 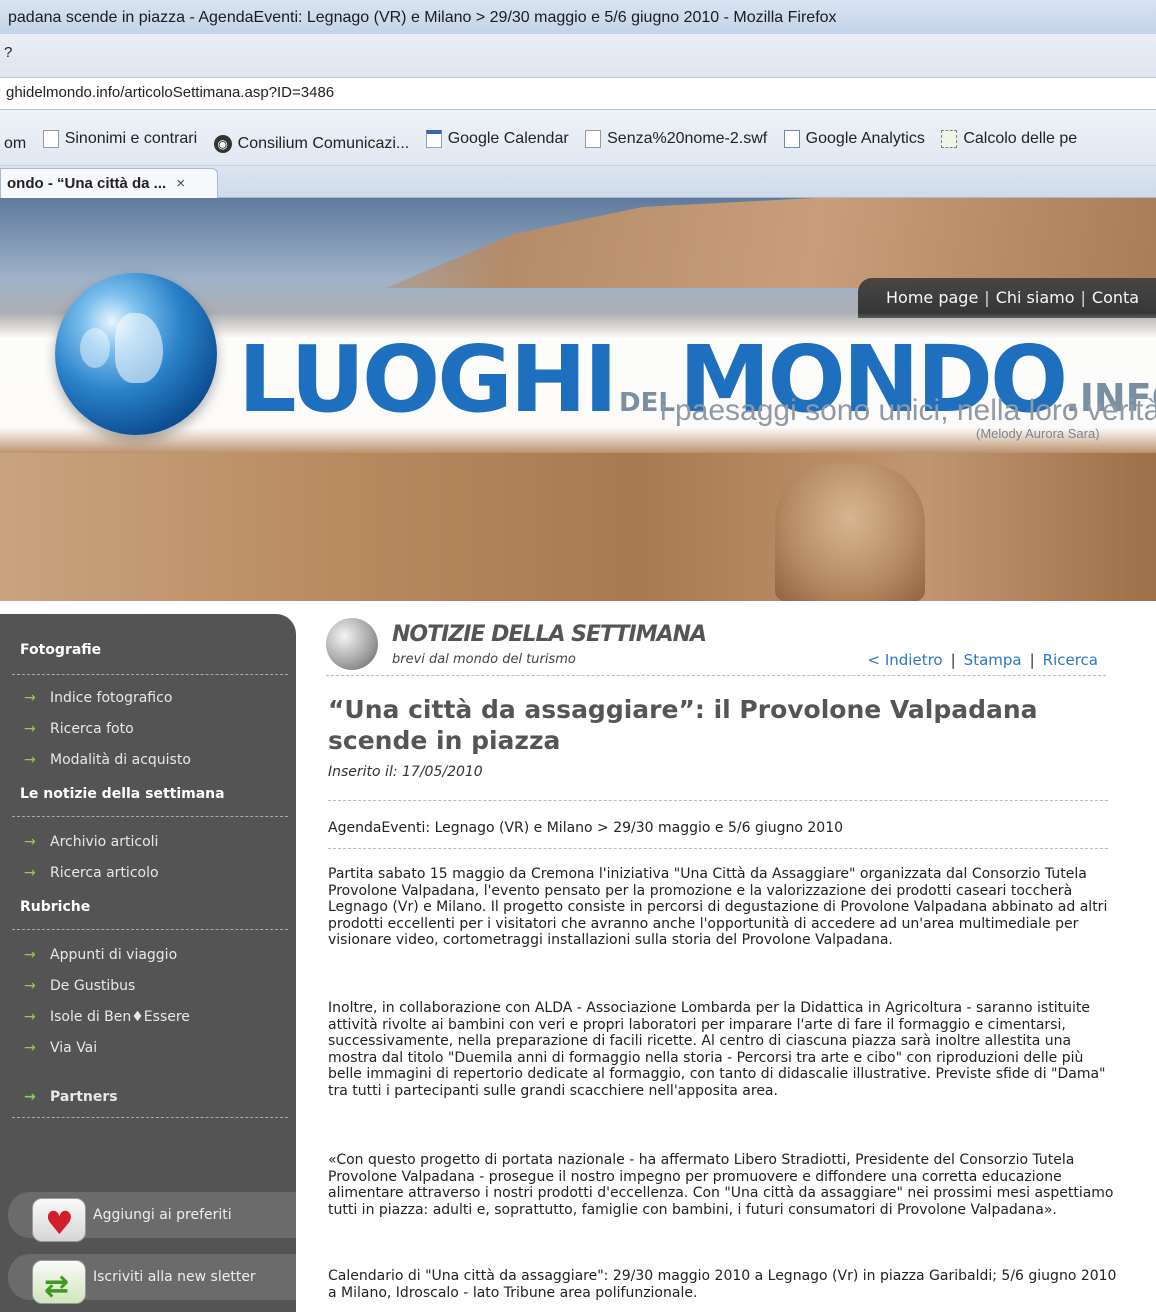 I want to click on exchange-arrows-icon, so click(x=59, y=1285).